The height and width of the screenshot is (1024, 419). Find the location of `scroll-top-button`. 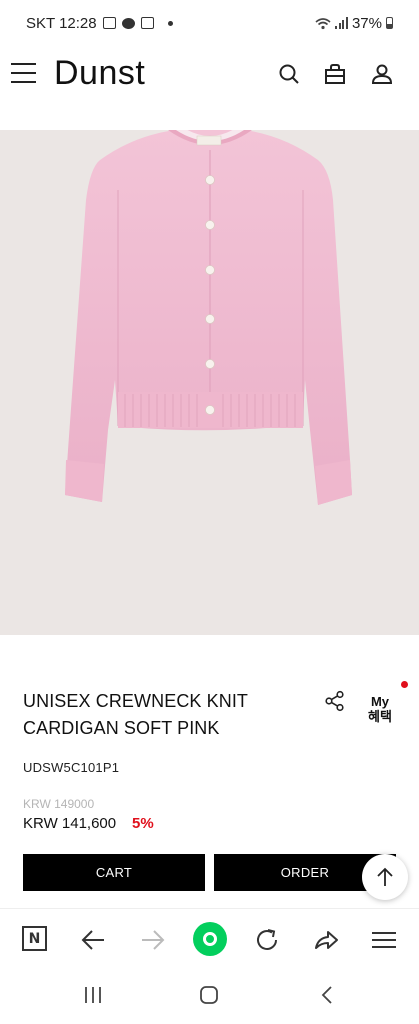

scroll-top-button is located at coordinates (385, 877).